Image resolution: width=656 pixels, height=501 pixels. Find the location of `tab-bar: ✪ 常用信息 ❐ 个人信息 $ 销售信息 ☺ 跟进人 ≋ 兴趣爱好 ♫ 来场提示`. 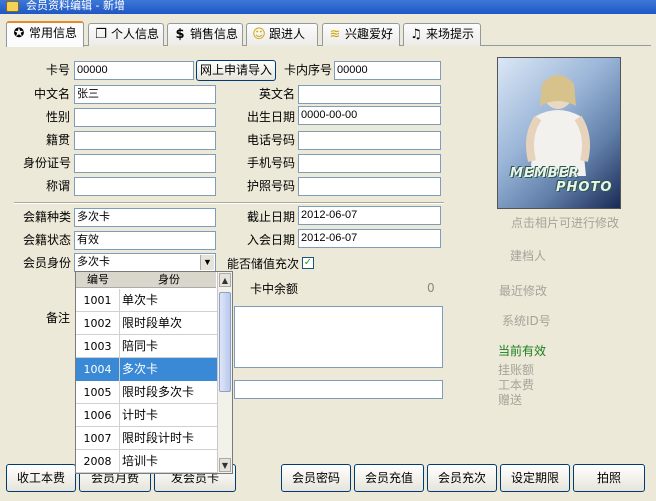

tab-bar: ✪ 常用信息 ❐ 个人信息 $ 销售信息 ☺ 跟进人 ≋ 兴趣爱好 ♫ 来场提示 is located at coordinates (328, 34).